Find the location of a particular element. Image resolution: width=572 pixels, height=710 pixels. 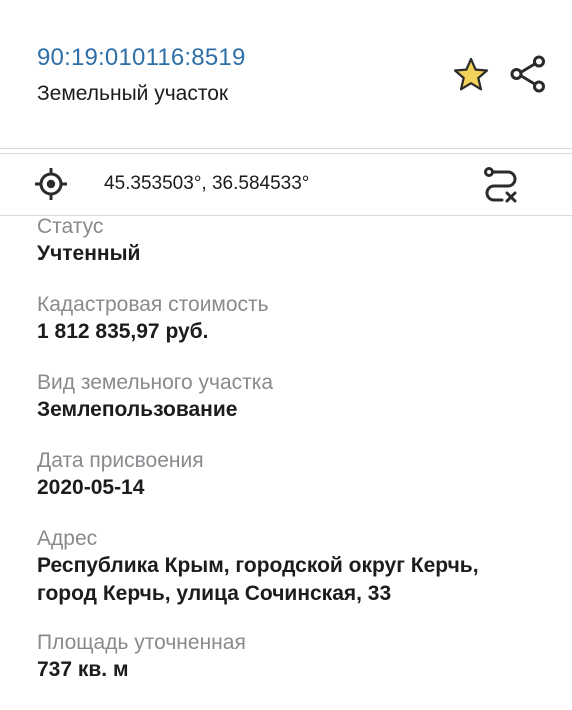

property-value: Учтенный is located at coordinates (89, 253).